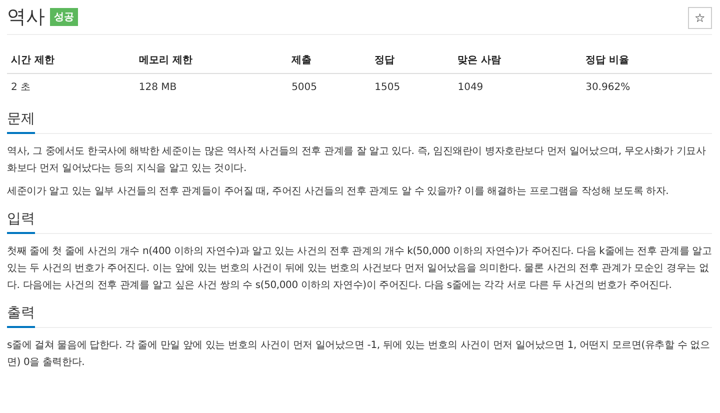 The width and height of the screenshot is (720, 413). I want to click on table-cell: 1049, so click(518, 87).